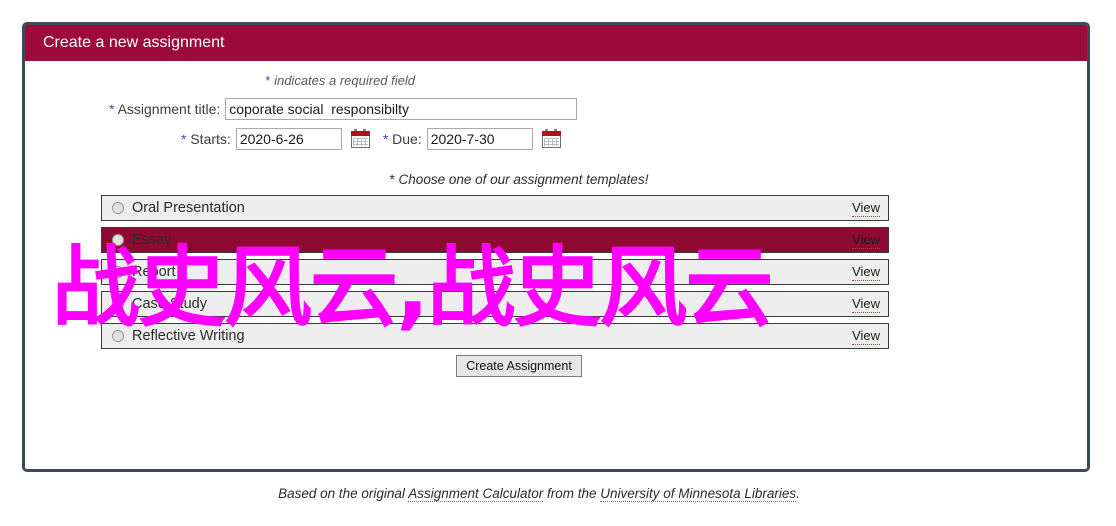 The width and height of the screenshot is (1116, 526). I want to click on assignment-title-row: * Assignment title:, so click(556, 109).